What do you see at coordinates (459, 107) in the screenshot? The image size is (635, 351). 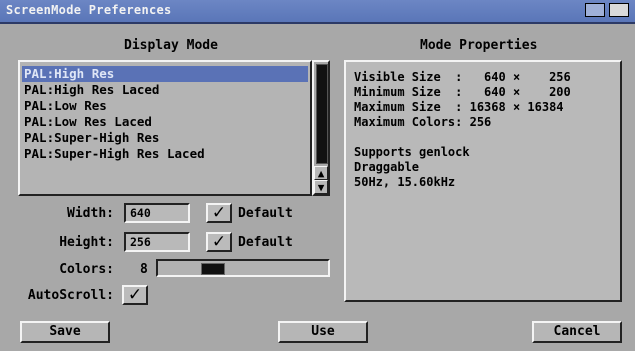 I see `mode-property-row: Maximum Size : 16368 × 16384` at bounding box center [459, 107].